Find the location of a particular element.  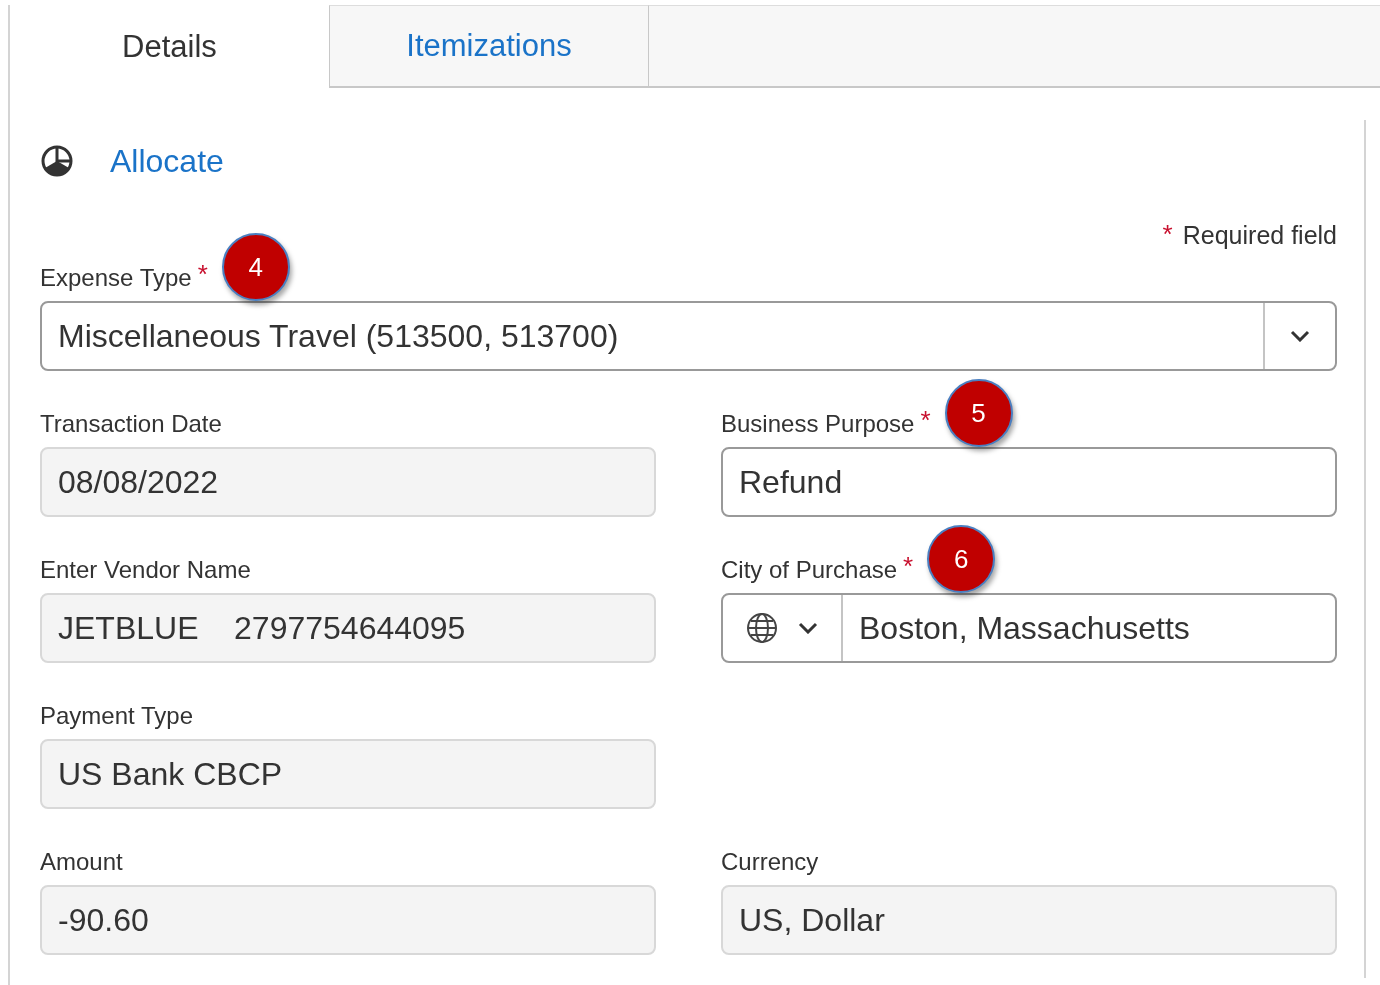

field-label: City of Purchase is located at coordinates (809, 570).